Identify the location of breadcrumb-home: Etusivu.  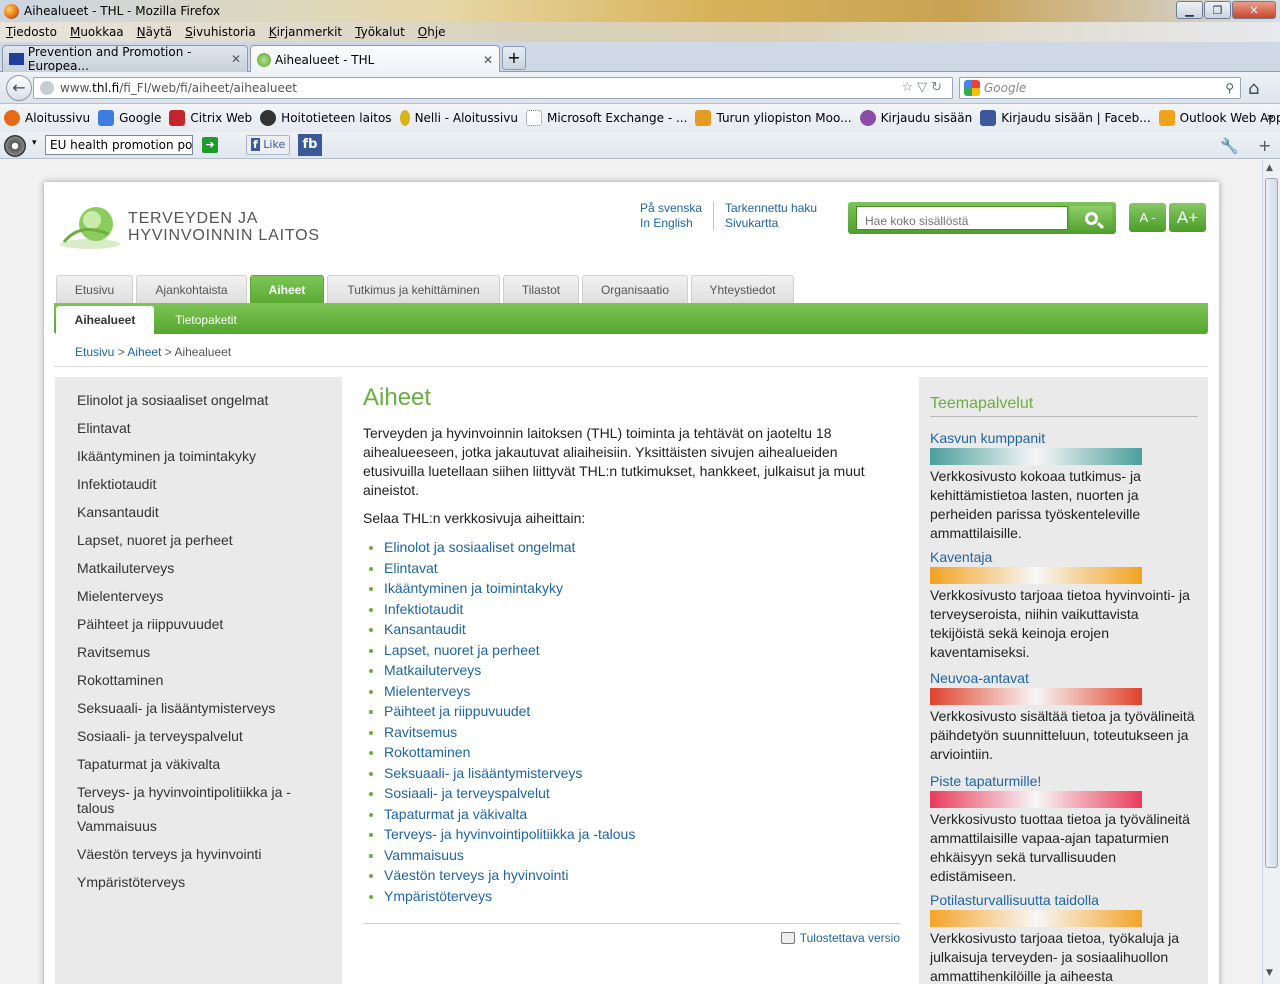
(94, 352).